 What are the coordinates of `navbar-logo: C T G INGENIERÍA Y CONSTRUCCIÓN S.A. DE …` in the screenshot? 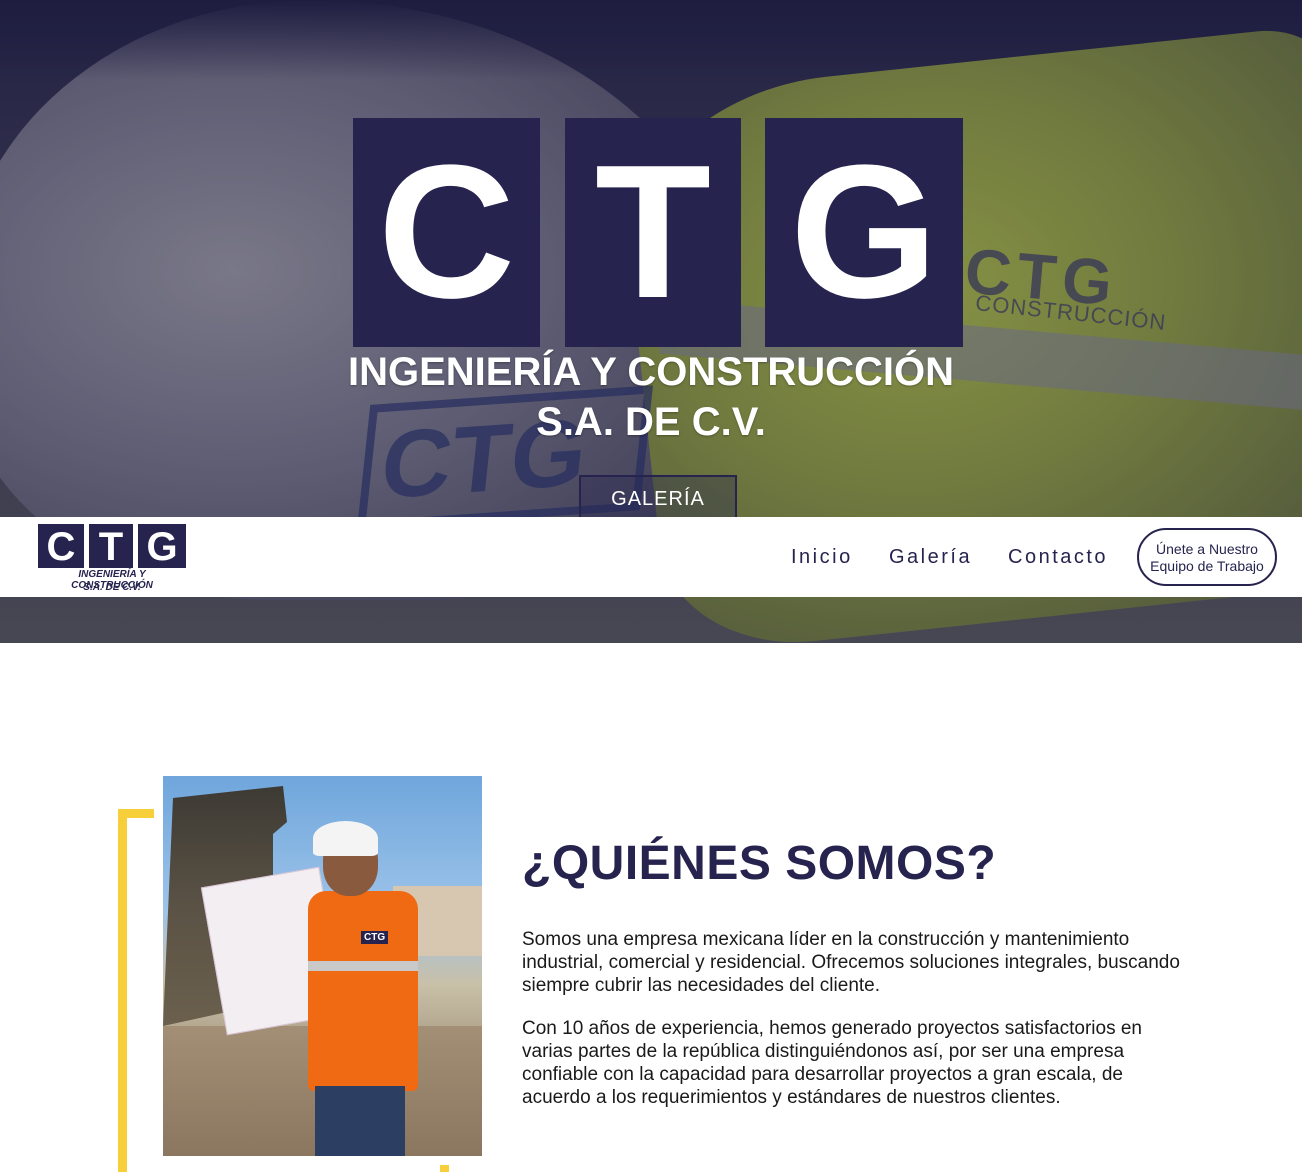 It's located at (112, 559).